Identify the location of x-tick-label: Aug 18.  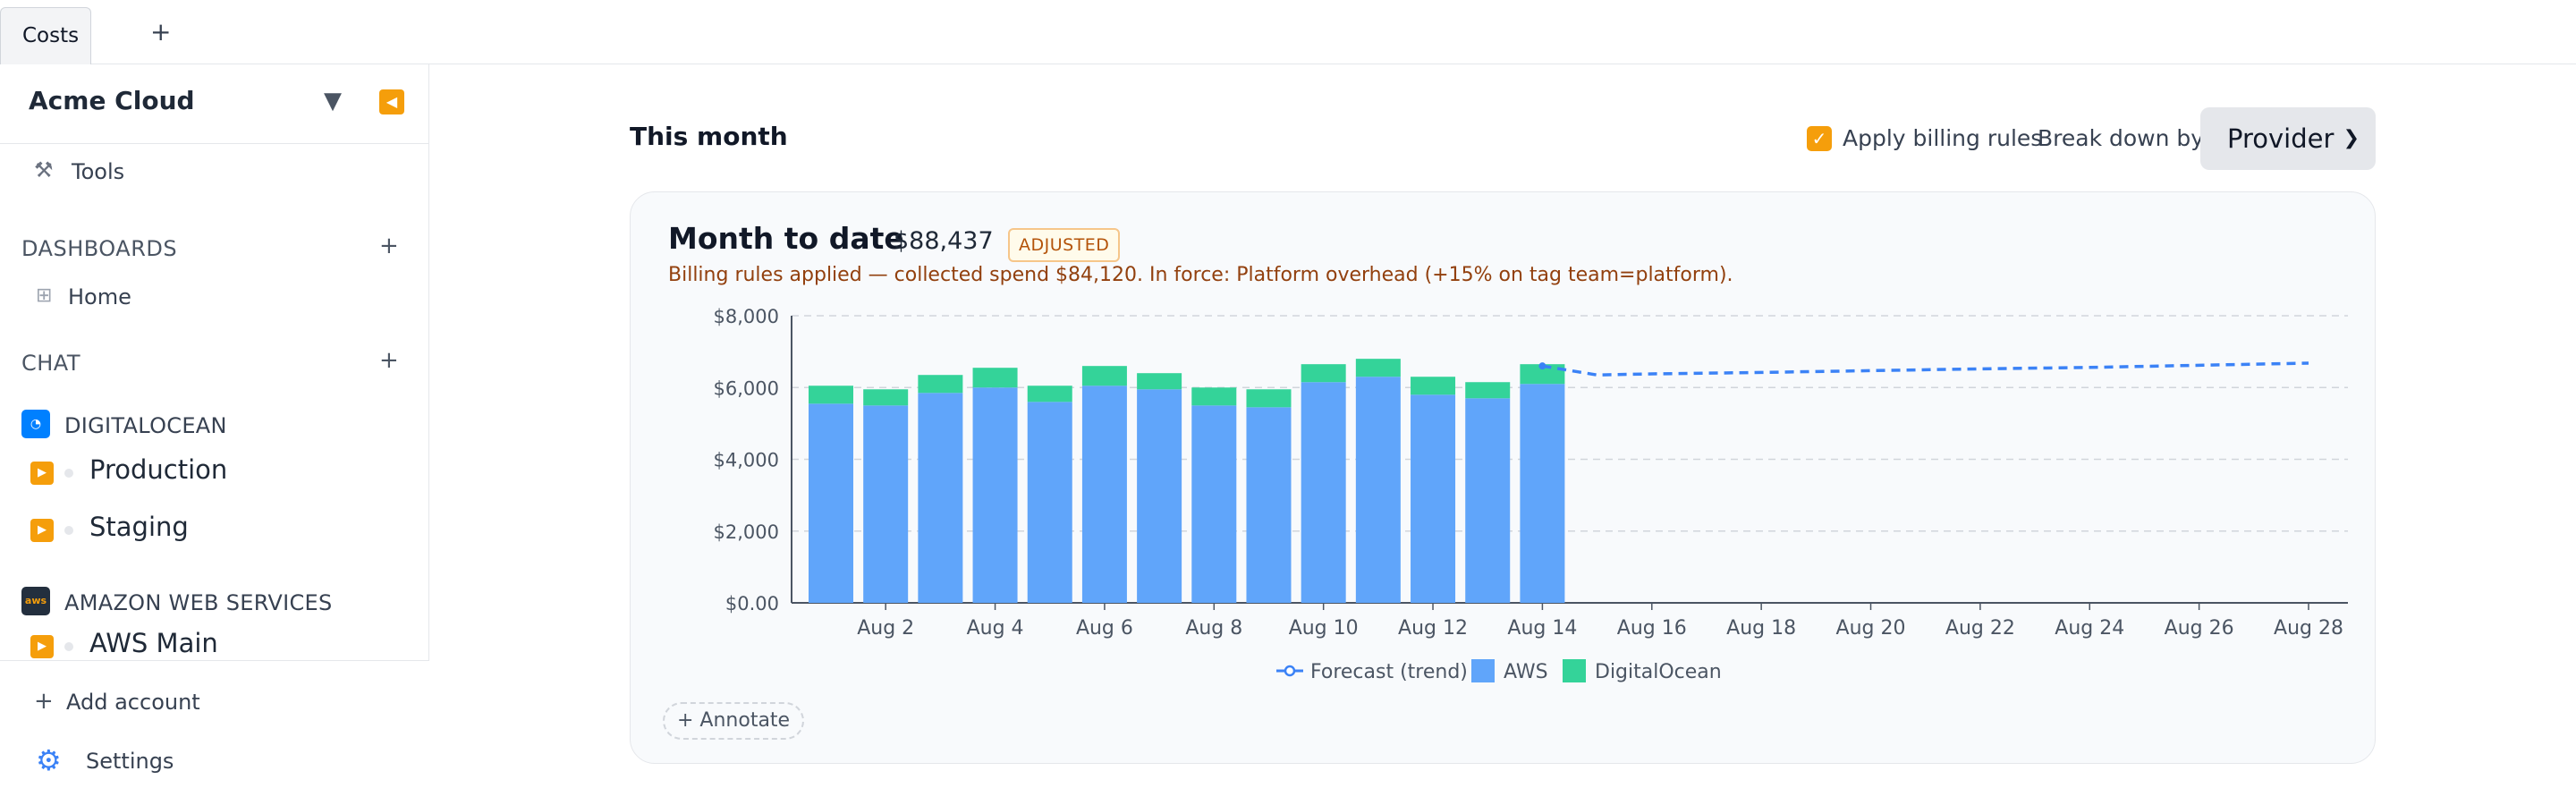
(1761, 628).